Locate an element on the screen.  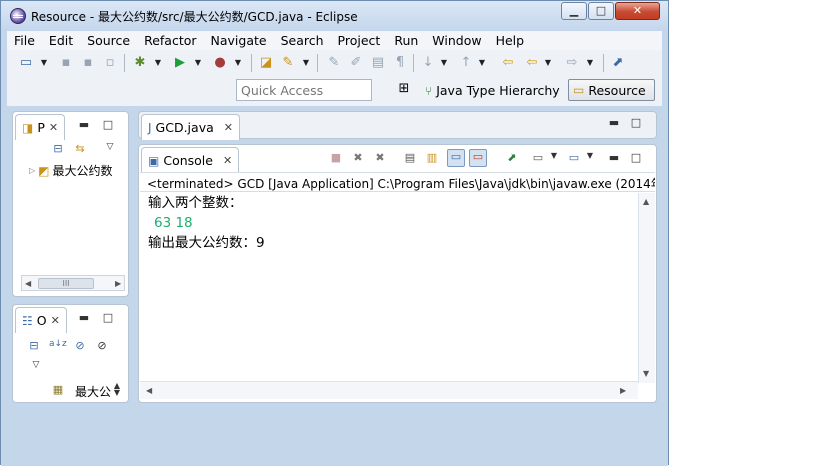
next-annotation-dropdown-icon: ▼ is located at coordinates (444, 63).